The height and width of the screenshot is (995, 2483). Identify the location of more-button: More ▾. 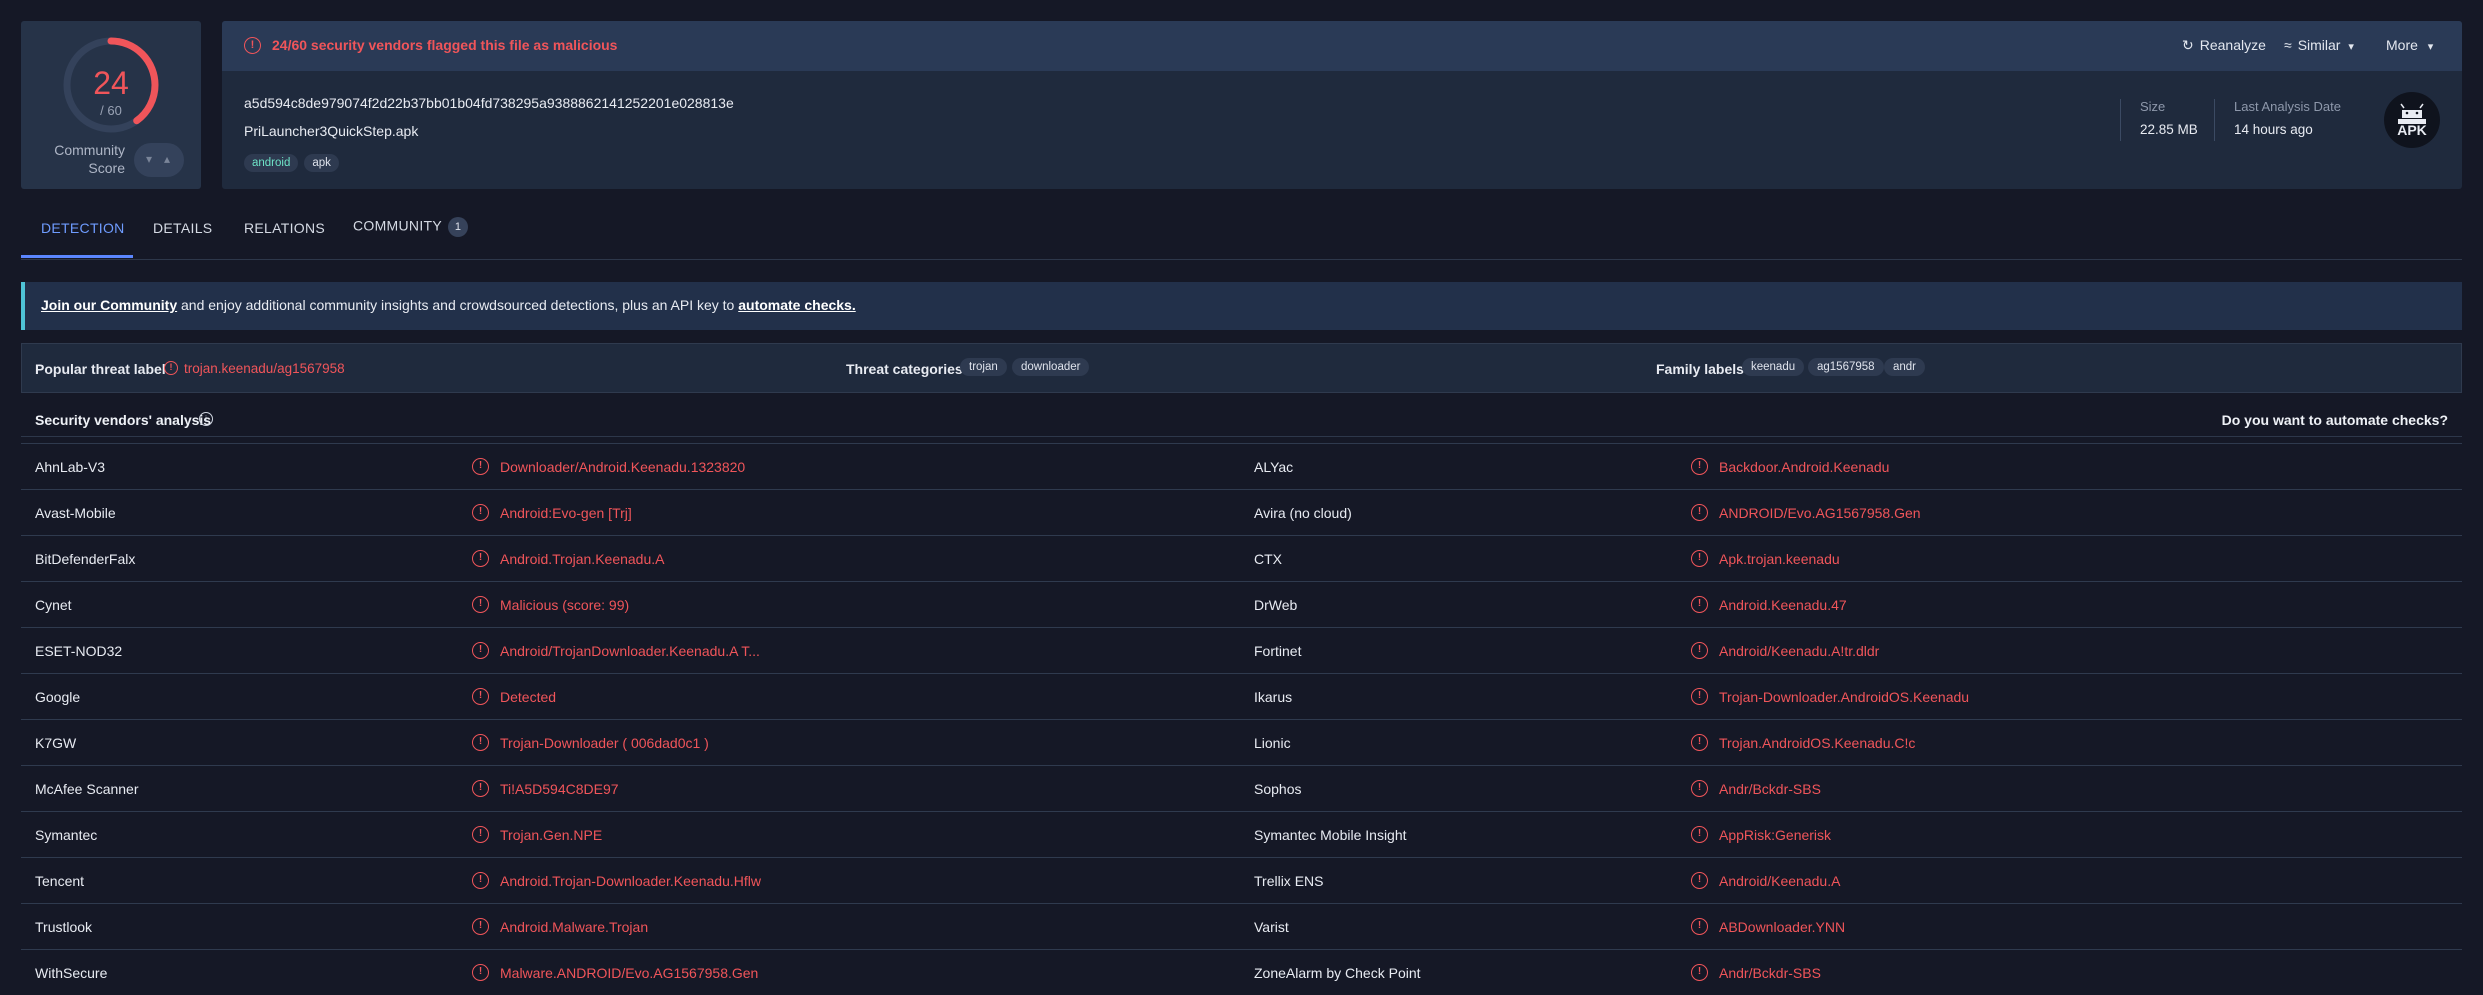
(2409, 45).